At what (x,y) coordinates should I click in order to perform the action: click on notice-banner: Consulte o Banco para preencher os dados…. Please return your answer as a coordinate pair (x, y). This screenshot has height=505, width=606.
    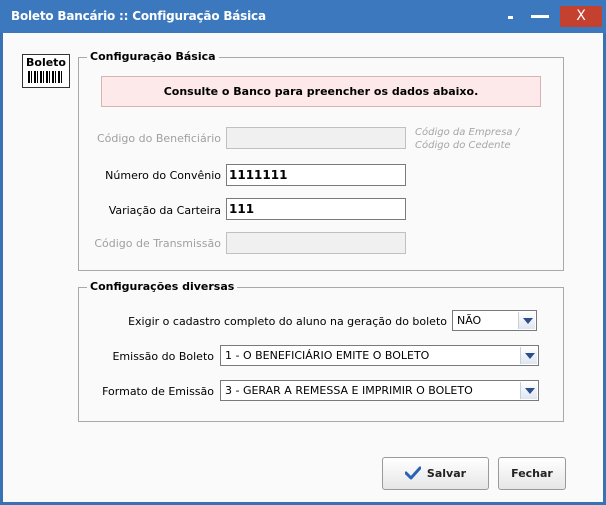
    Looking at the image, I should click on (321, 91).